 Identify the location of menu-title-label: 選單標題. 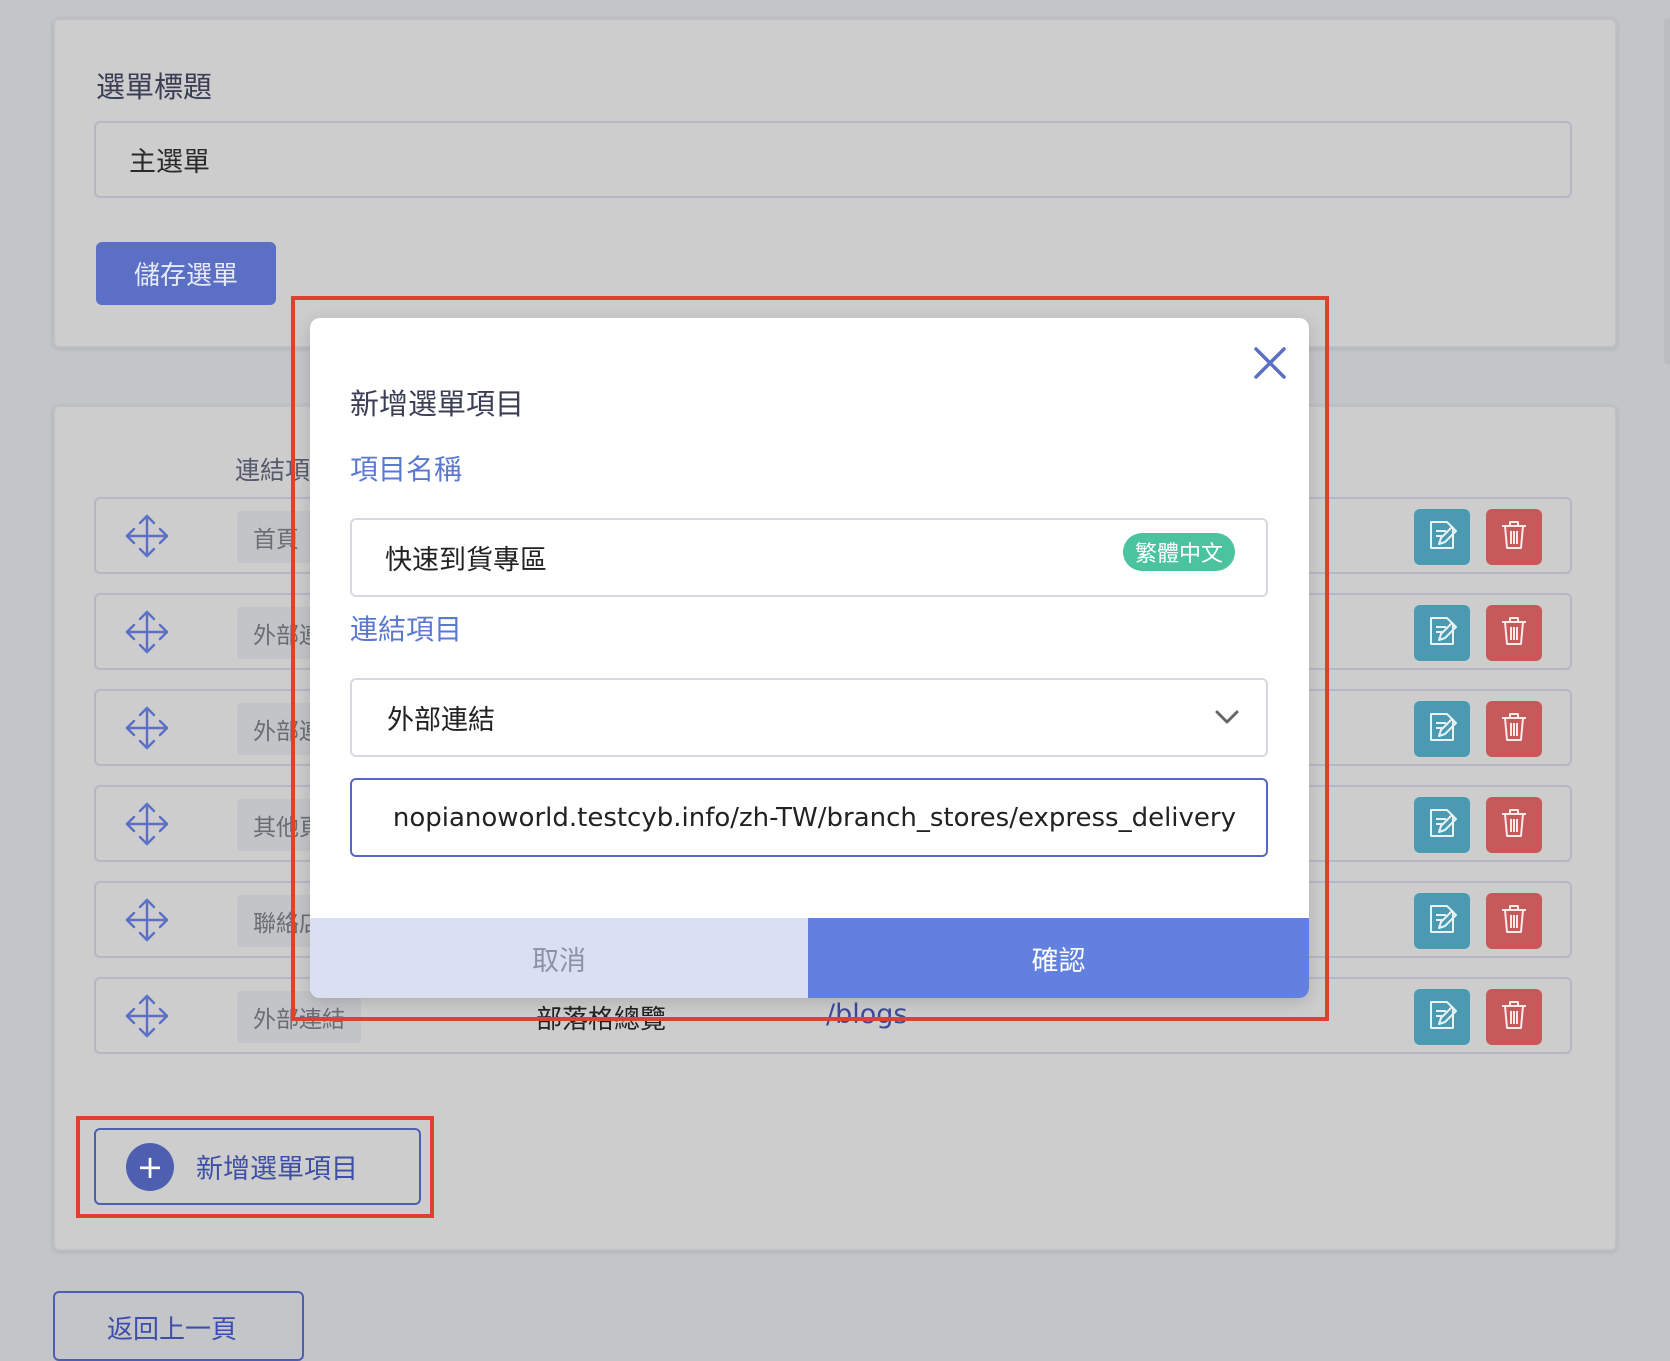
(154, 87).